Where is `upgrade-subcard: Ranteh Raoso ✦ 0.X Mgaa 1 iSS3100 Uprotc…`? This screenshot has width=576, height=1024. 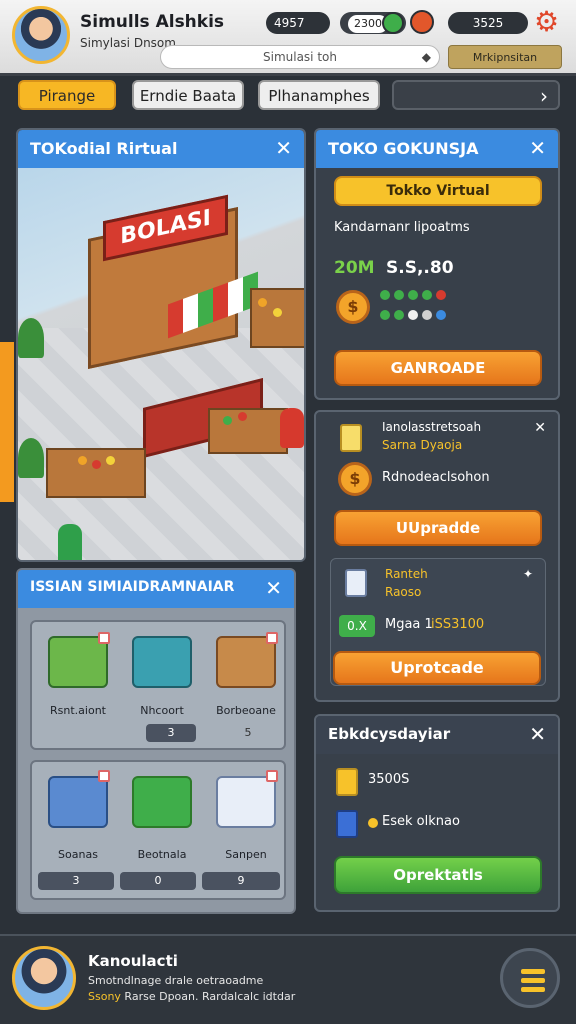
upgrade-subcard: Ranteh Raoso ✦ 0.X Mgaa 1 iSS3100 Uprotc… is located at coordinates (438, 622).